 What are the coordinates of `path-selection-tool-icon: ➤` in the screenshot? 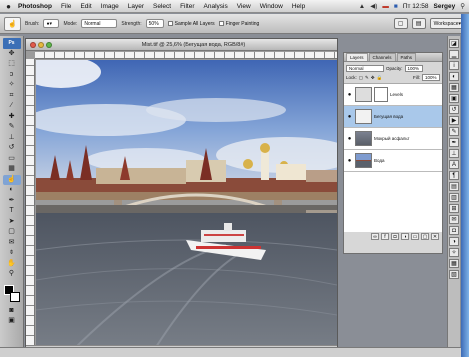 It's located at (12, 222).